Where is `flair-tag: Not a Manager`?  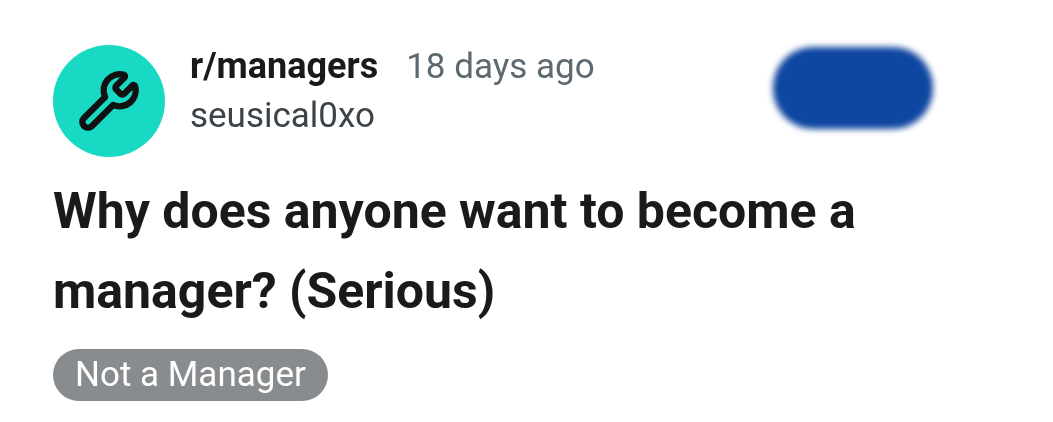 flair-tag: Not a Manager is located at coordinates (190, 375).